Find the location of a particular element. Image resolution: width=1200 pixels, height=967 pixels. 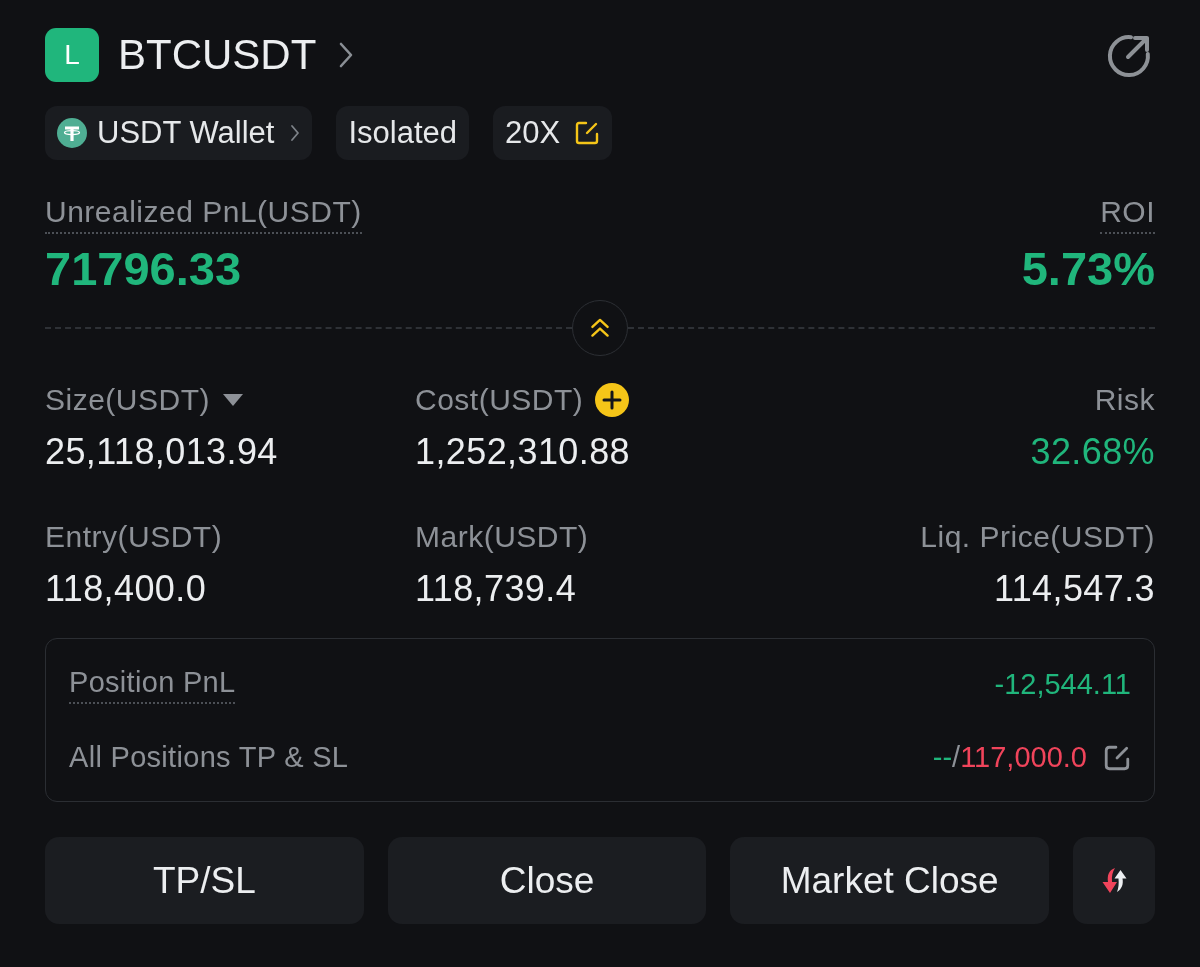

tp-sl-label: All Positions TP & SL is located at coordinates (209, 757).